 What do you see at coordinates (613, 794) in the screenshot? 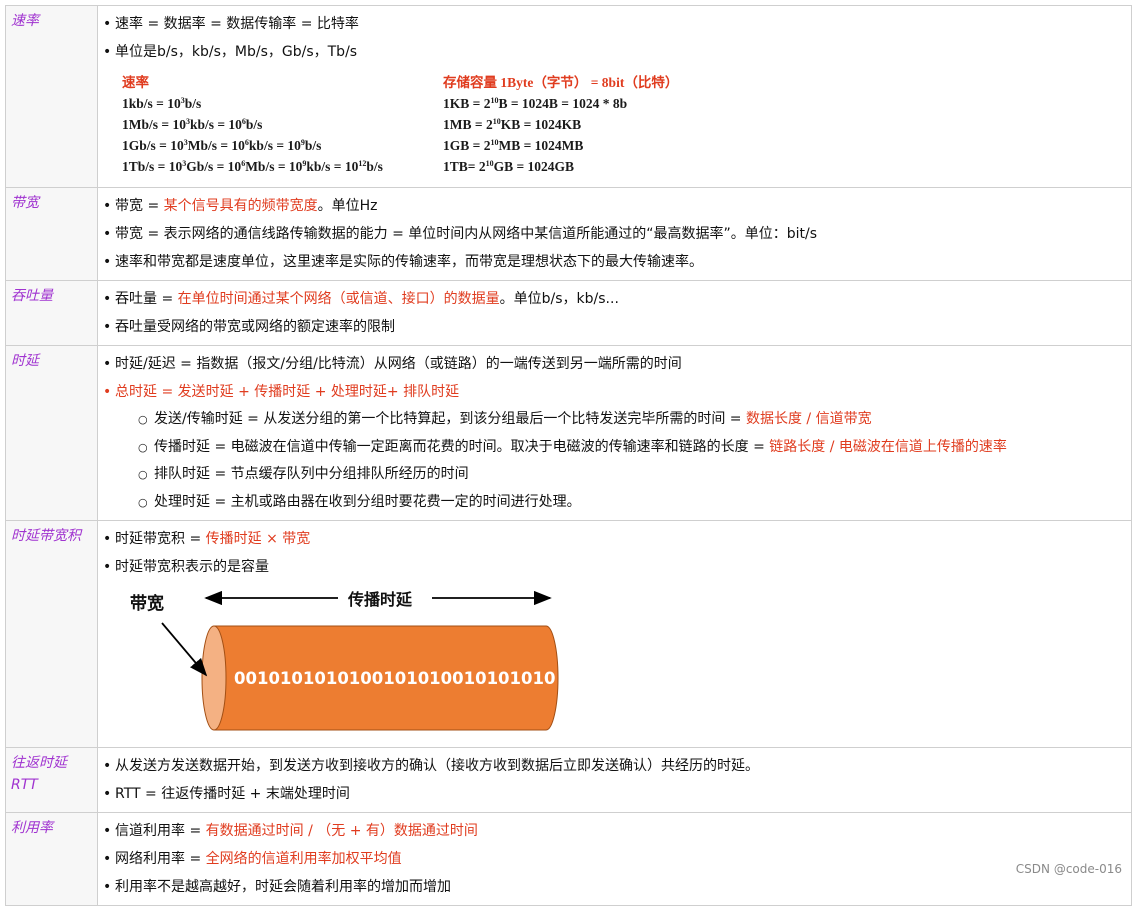
I see `rtt-bullet-2: RTT = 往返传播时延 + 末端处理时间` at bounding box center [613, 794].